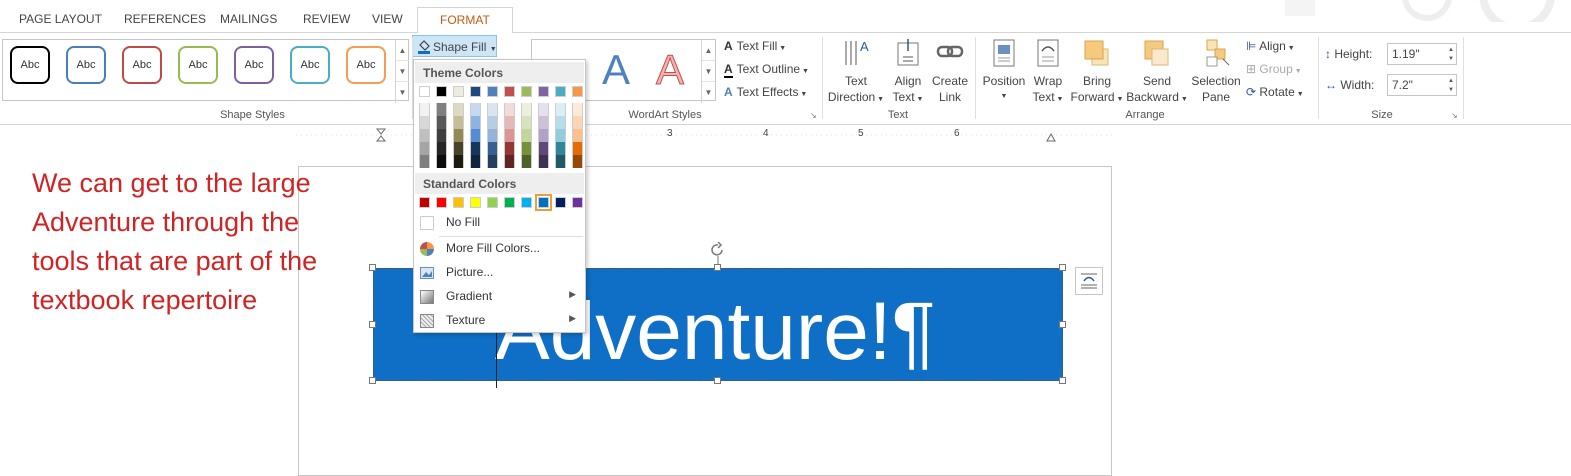 This screenshot has width=1571, height=476. What do you see at coordinates (248, 19) in the screenshot?
I see `tab-mailings: MAILINGS` at bounding box center [248, 19].